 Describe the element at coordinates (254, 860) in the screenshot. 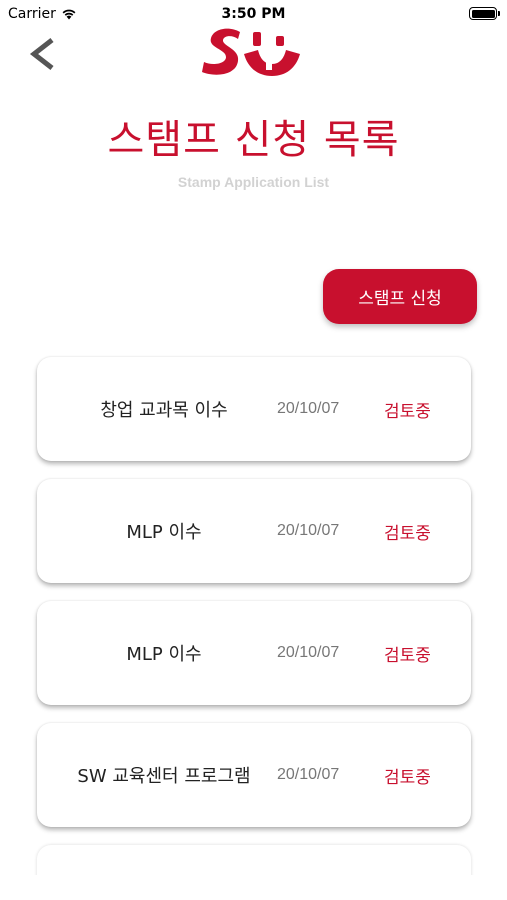

I see `application-card-partial` at that location.